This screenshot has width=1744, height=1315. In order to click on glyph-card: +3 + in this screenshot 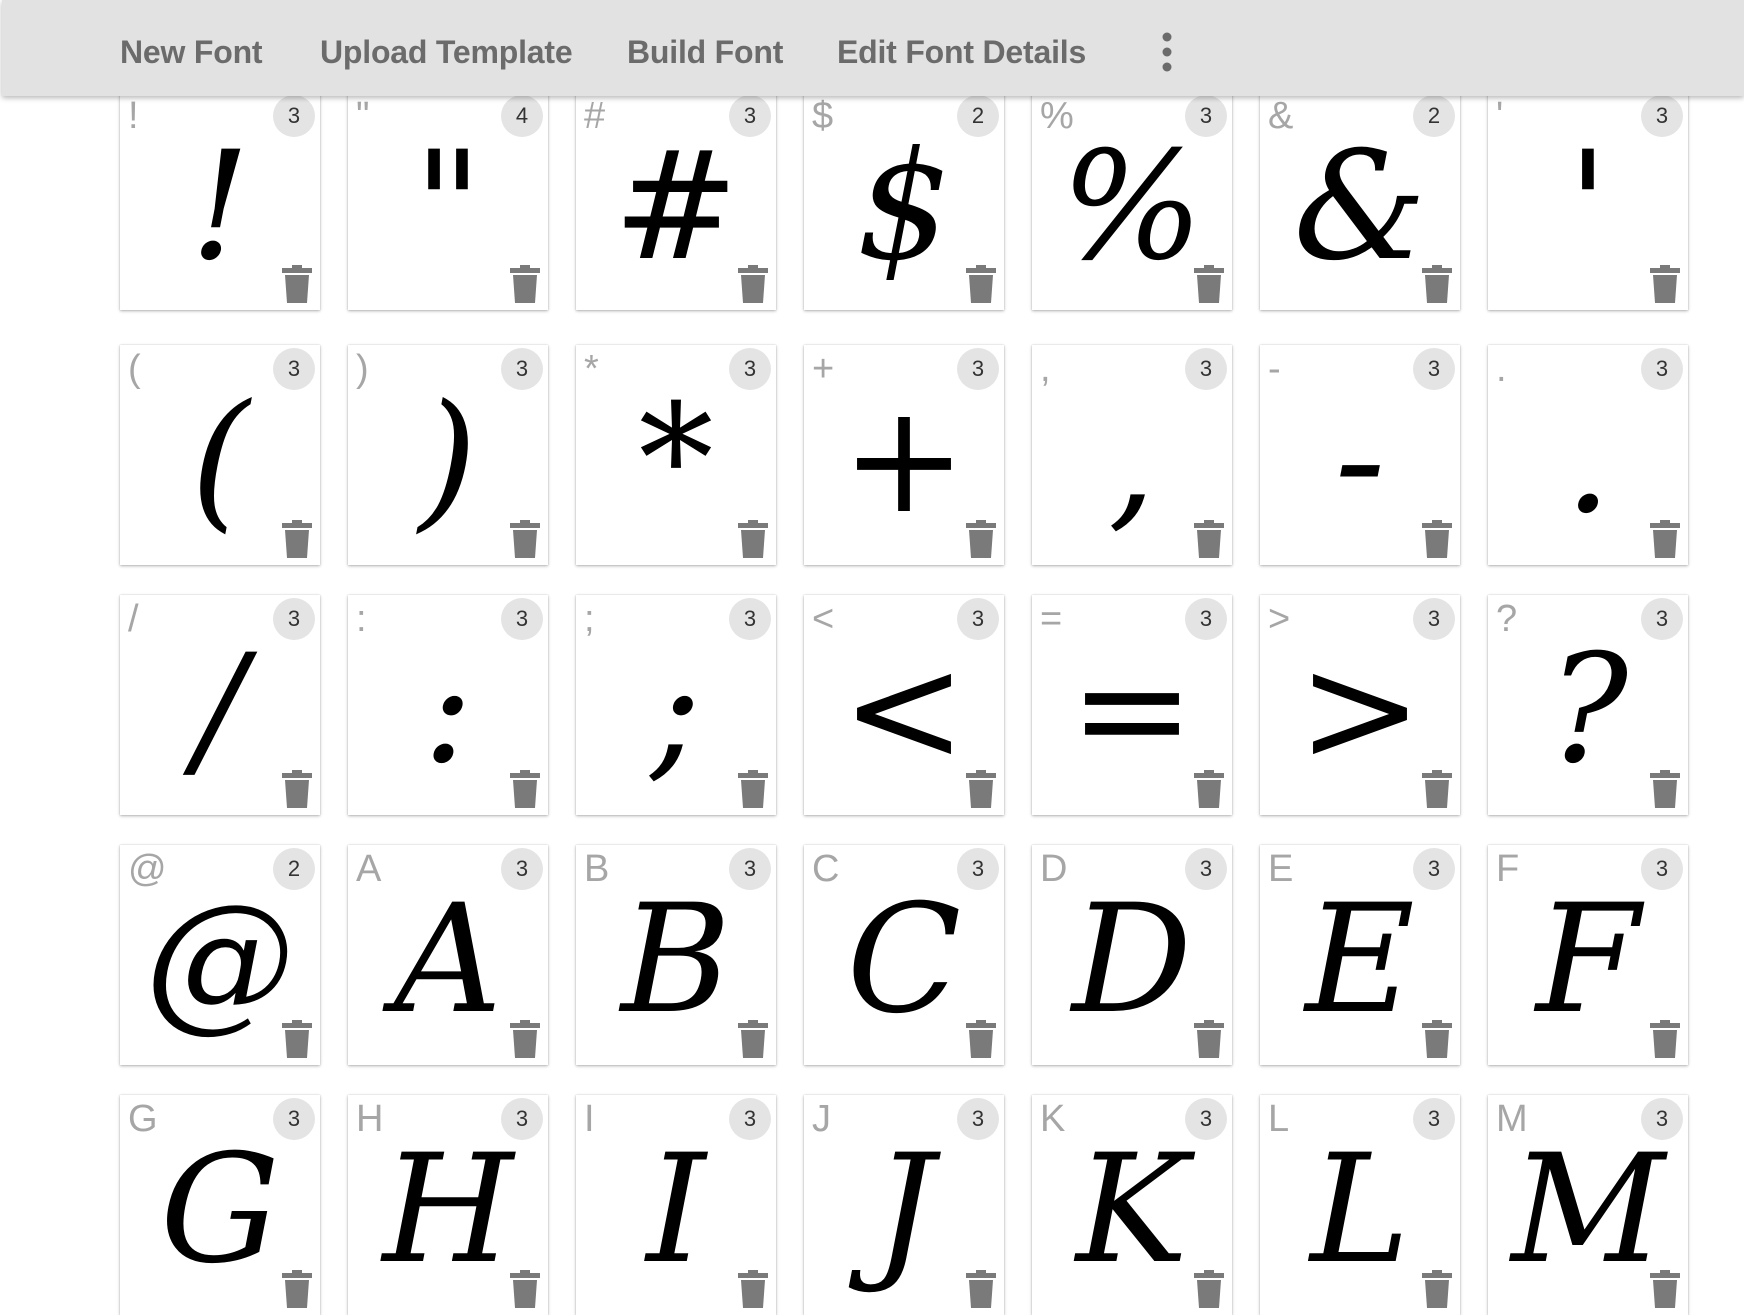, I will do `click(904, 455)`.